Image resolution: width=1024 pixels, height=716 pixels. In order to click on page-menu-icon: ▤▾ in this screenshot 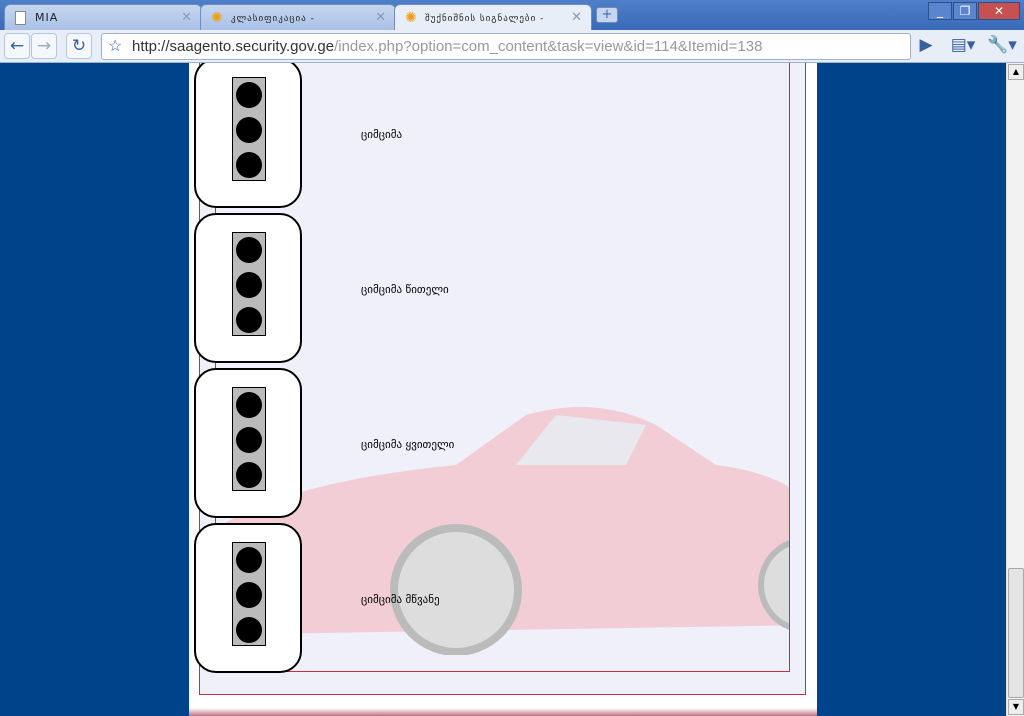, I will do `click(963, 46)`.